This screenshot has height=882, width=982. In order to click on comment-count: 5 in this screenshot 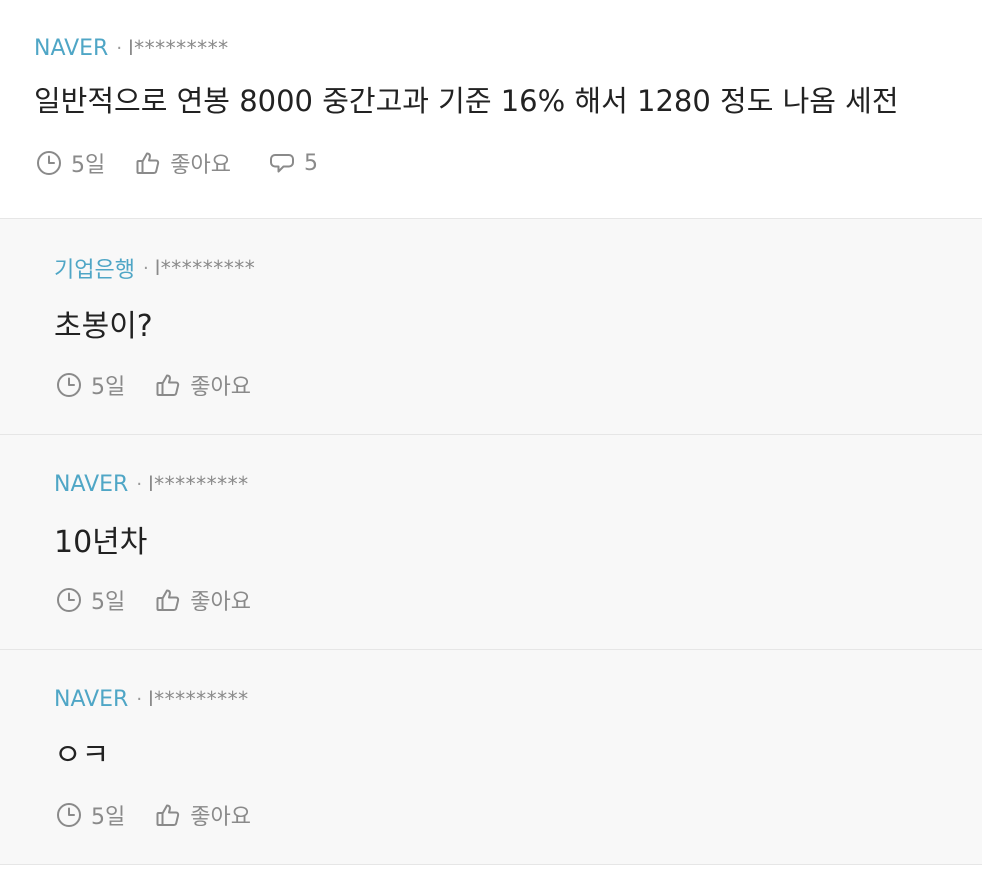, I will do `click(310, 163)`.